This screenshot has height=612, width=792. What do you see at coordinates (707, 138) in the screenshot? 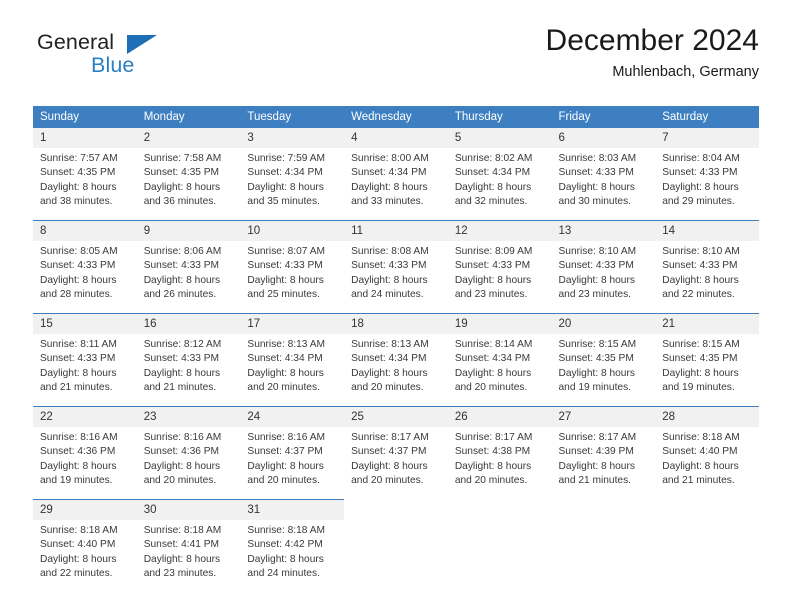
I see `day-number-cell: 7` at bounding box center [707, 138].